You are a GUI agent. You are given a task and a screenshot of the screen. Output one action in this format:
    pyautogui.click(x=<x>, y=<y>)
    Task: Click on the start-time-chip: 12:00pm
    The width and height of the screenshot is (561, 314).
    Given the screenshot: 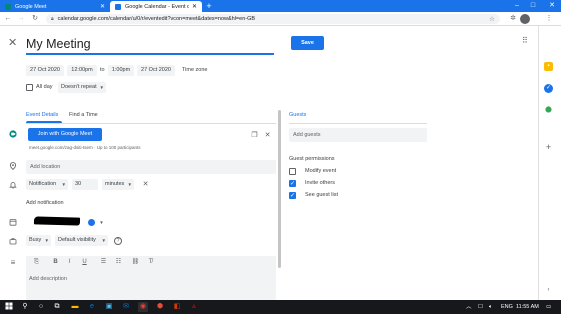 What is the action you would take?
    pyautogui.click(x=82, y=70)
    